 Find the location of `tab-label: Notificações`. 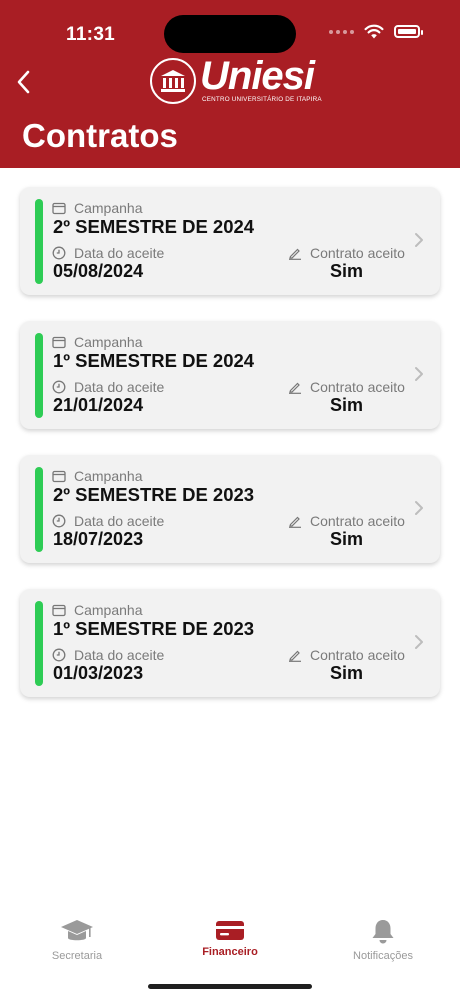

tab-label: Notificações is located at coordinates (383, 956).